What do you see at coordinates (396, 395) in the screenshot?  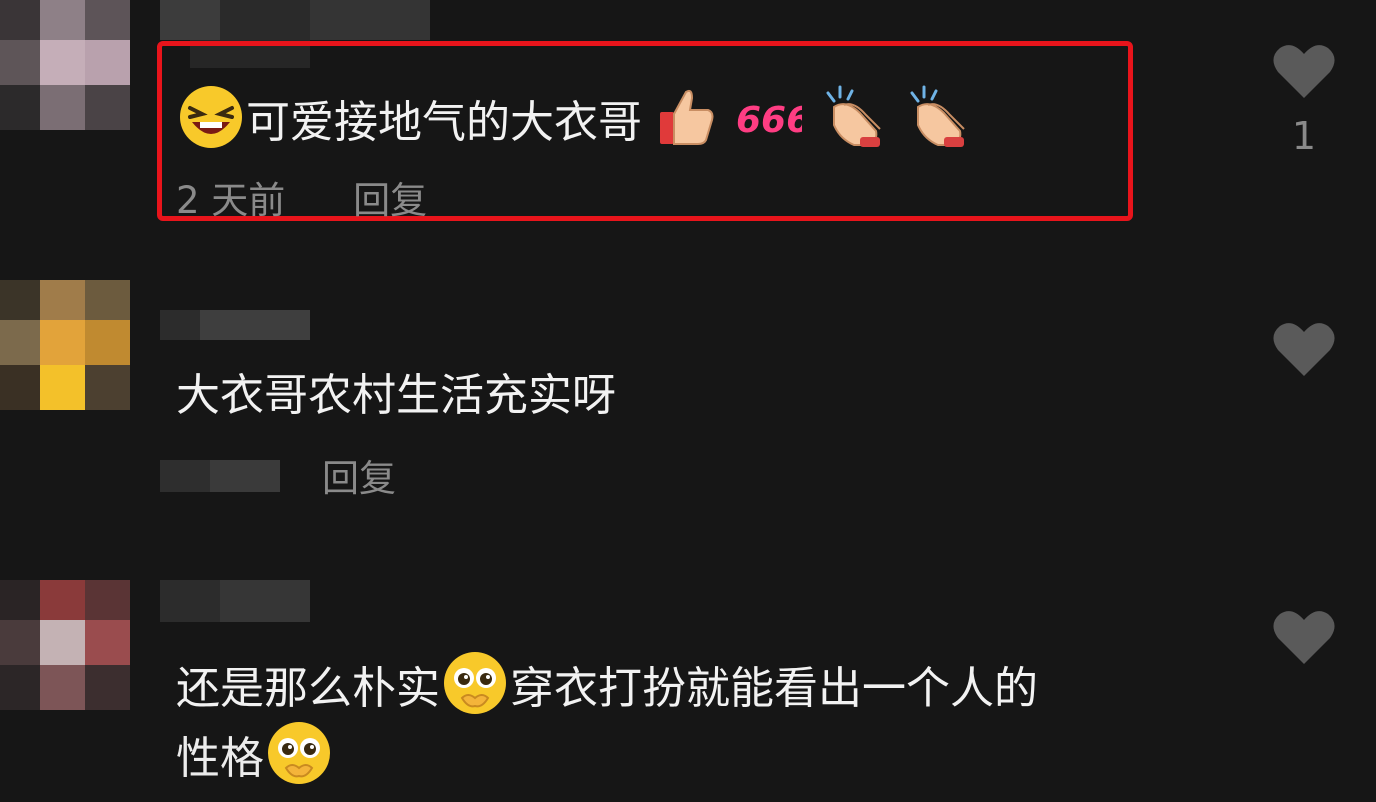 I see `comment-text: 大衣哥农村生活充实呀` at bounding box center [396, 395].